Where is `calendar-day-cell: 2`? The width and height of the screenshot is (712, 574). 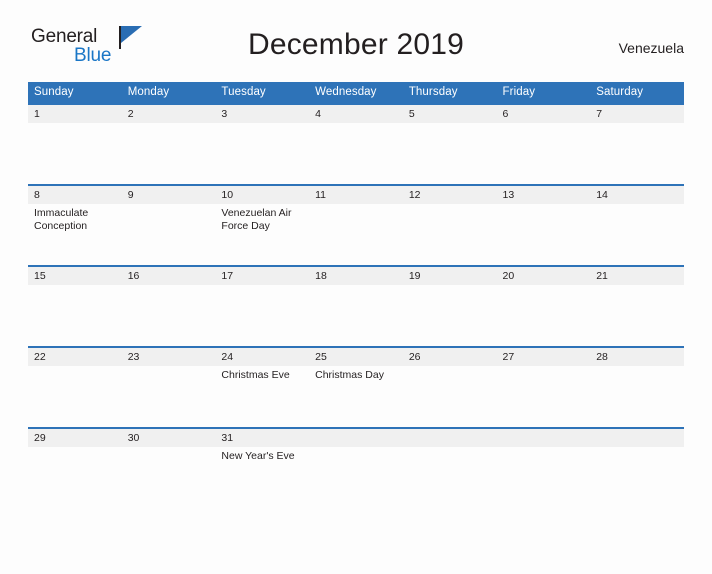
calendar-day-cell: 2 is located at coordinates (168, 144).